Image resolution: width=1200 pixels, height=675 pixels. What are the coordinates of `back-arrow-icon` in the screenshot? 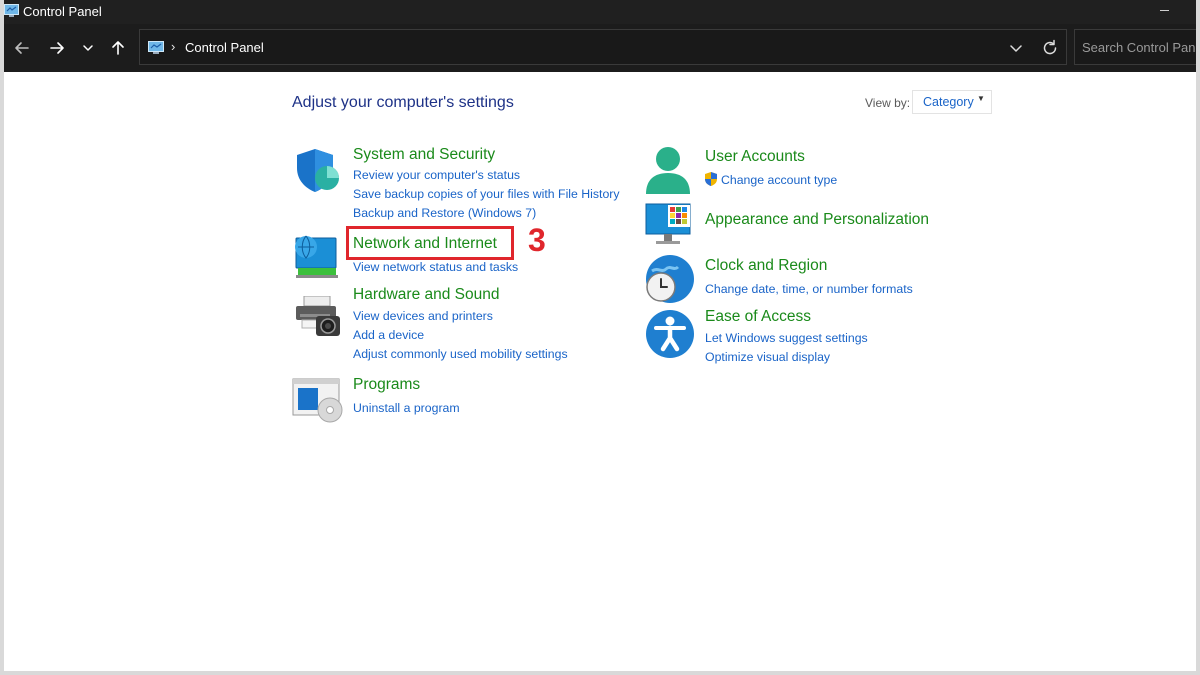 It's located at (22, 48).